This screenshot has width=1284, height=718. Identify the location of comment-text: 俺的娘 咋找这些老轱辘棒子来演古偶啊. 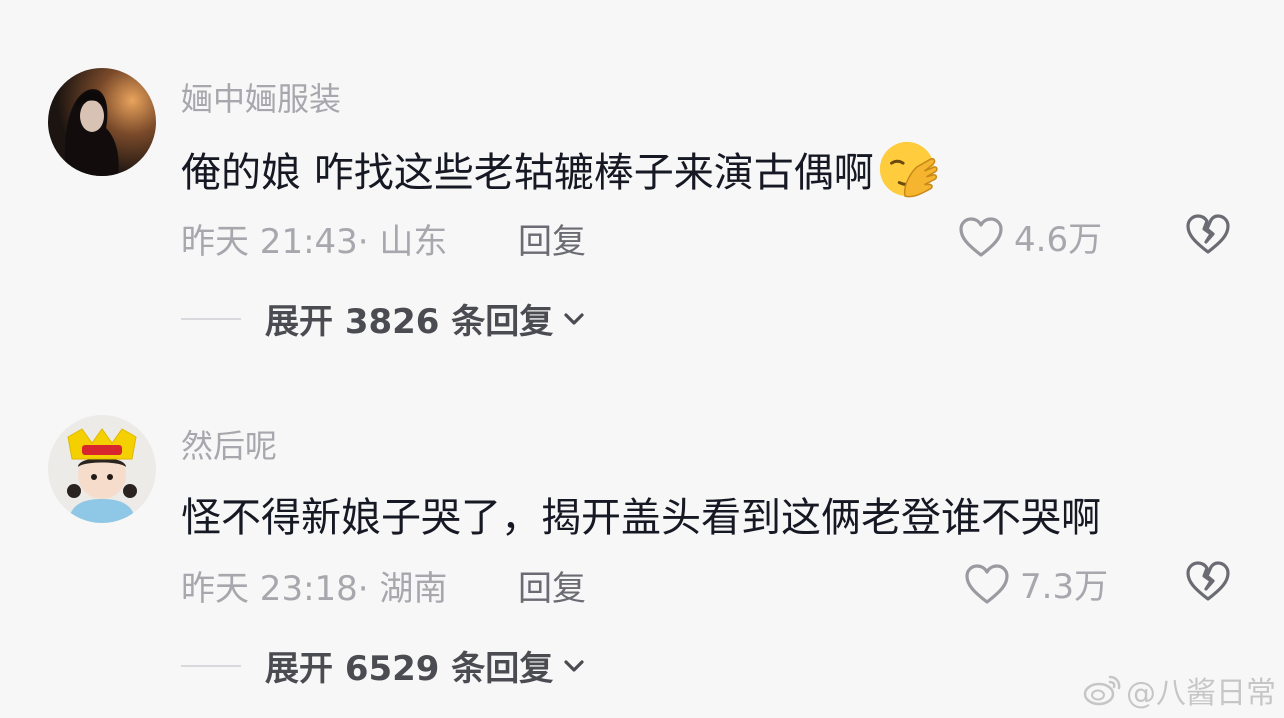
(559, 169).